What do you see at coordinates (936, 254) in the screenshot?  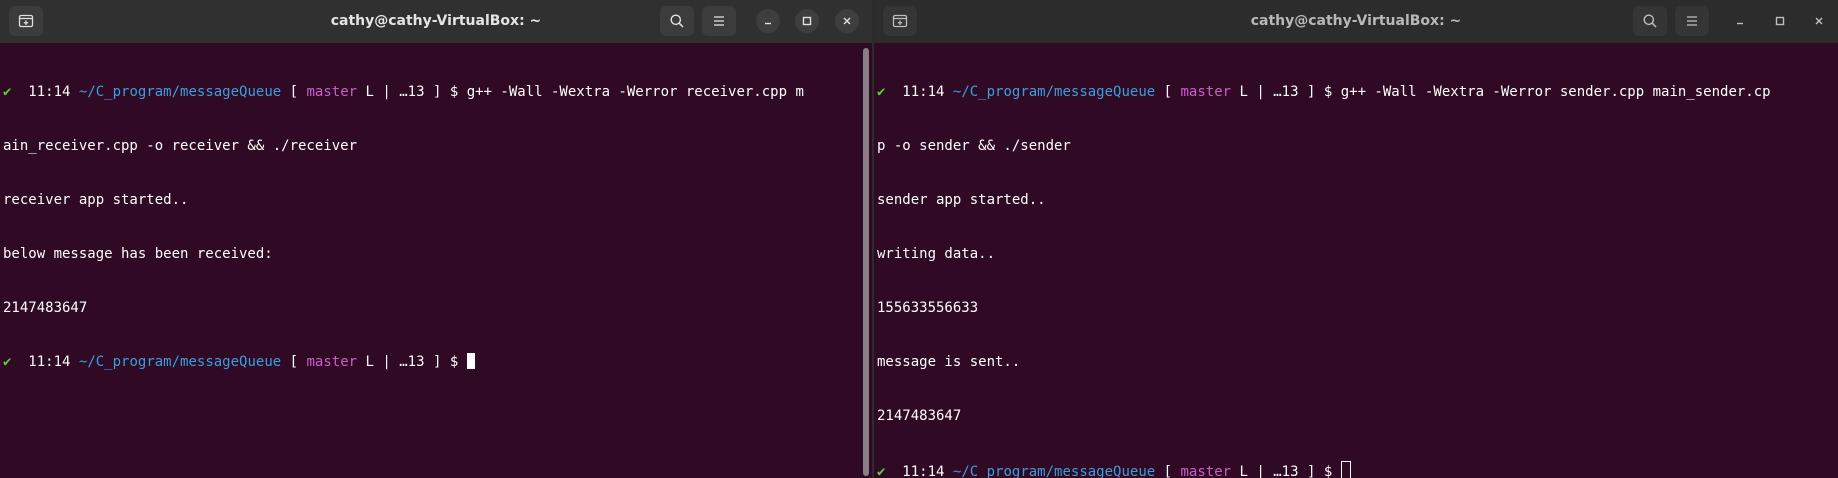 I see `output-line: writing data..` at bounding box center [936, 254].